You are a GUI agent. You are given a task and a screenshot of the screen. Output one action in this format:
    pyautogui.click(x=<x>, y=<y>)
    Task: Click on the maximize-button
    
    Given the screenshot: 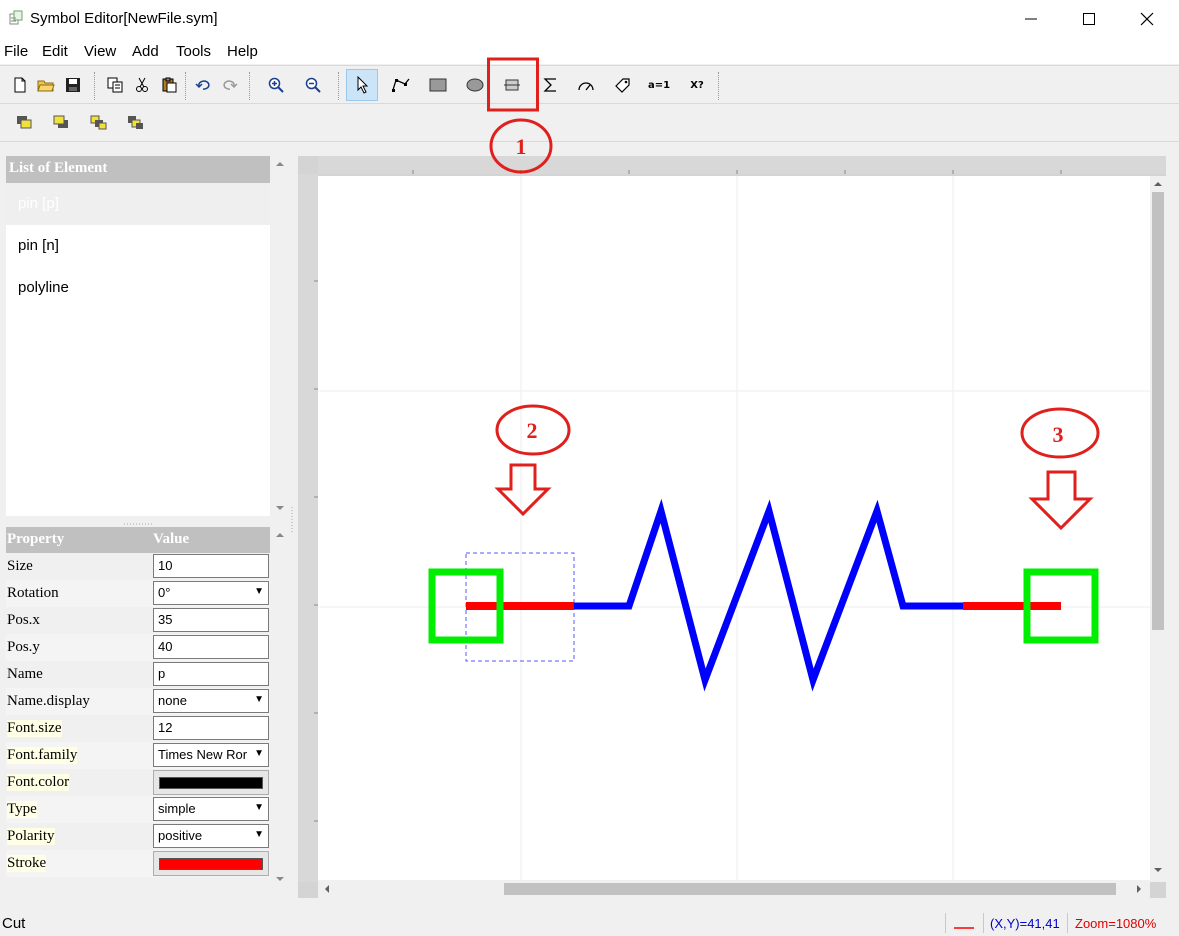 What is the action you would take?
    pyautogui.click(x=1089, y=19)
    